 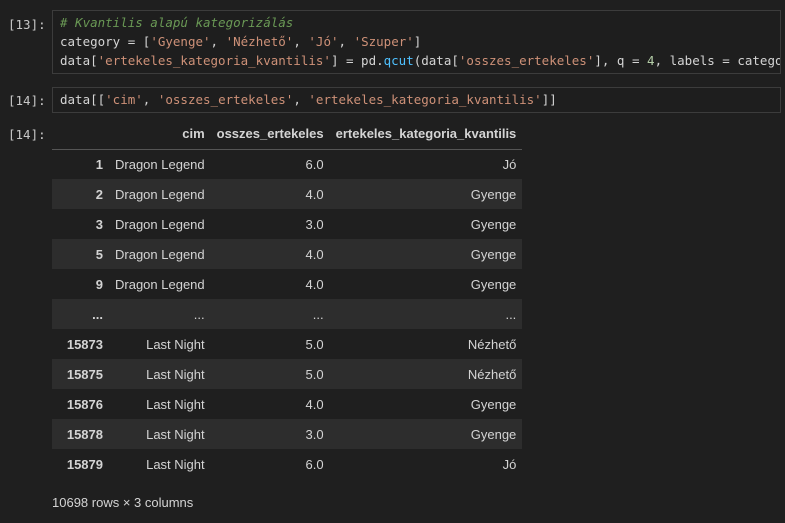 What do you see at coordinates (177, 22) in the screenshot?
I see `code-comment: # Kvantilis alapú kategorizálás` at bounding box center [177, 22].